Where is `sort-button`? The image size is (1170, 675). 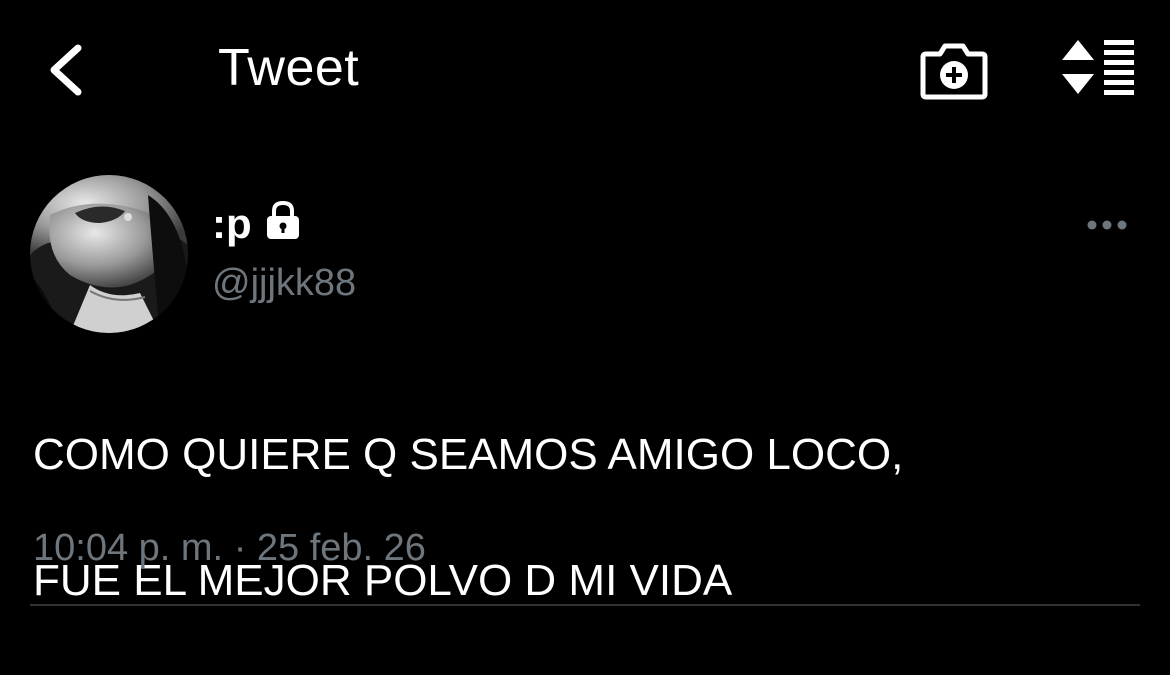 sort-button is located at coordinates (1098, 67).